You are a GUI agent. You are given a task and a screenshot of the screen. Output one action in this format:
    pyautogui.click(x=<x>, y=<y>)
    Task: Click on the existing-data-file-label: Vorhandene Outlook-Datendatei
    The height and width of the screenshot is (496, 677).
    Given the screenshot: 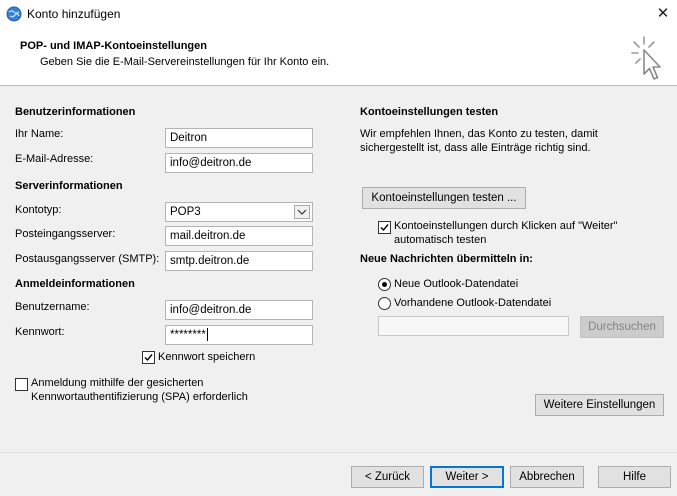 What is the action you would take?
    pyautogui.click(x=472, y=303)
    